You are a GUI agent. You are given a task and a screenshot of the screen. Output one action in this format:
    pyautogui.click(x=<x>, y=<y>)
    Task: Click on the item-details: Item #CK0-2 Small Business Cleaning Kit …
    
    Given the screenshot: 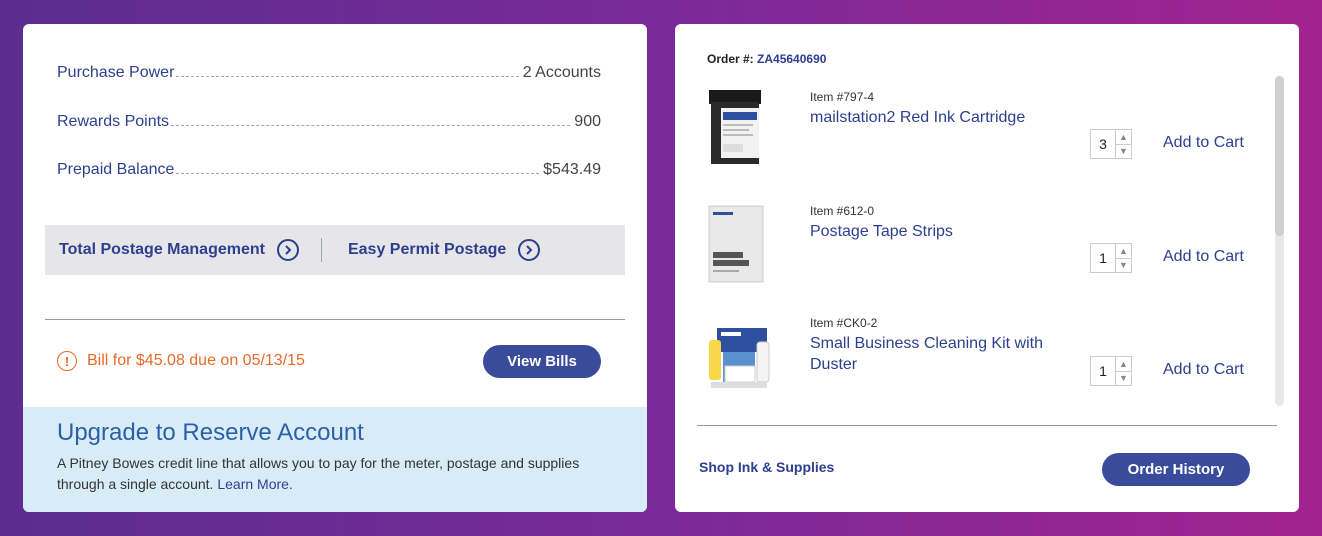 What is the action you would take?
    pyautogui.click(x=930, y=345)
    